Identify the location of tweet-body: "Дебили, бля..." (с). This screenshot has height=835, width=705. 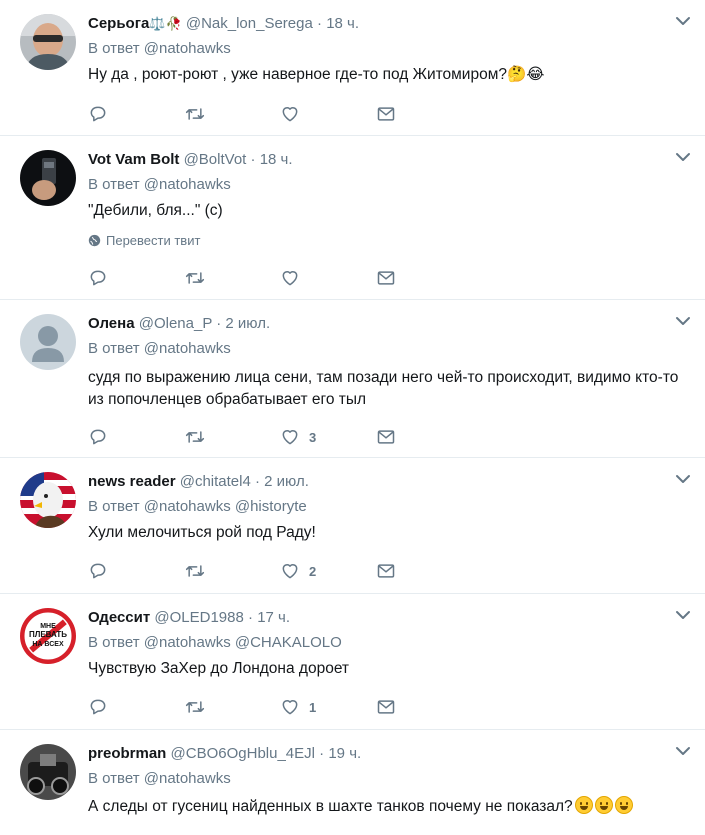
(155, 210).